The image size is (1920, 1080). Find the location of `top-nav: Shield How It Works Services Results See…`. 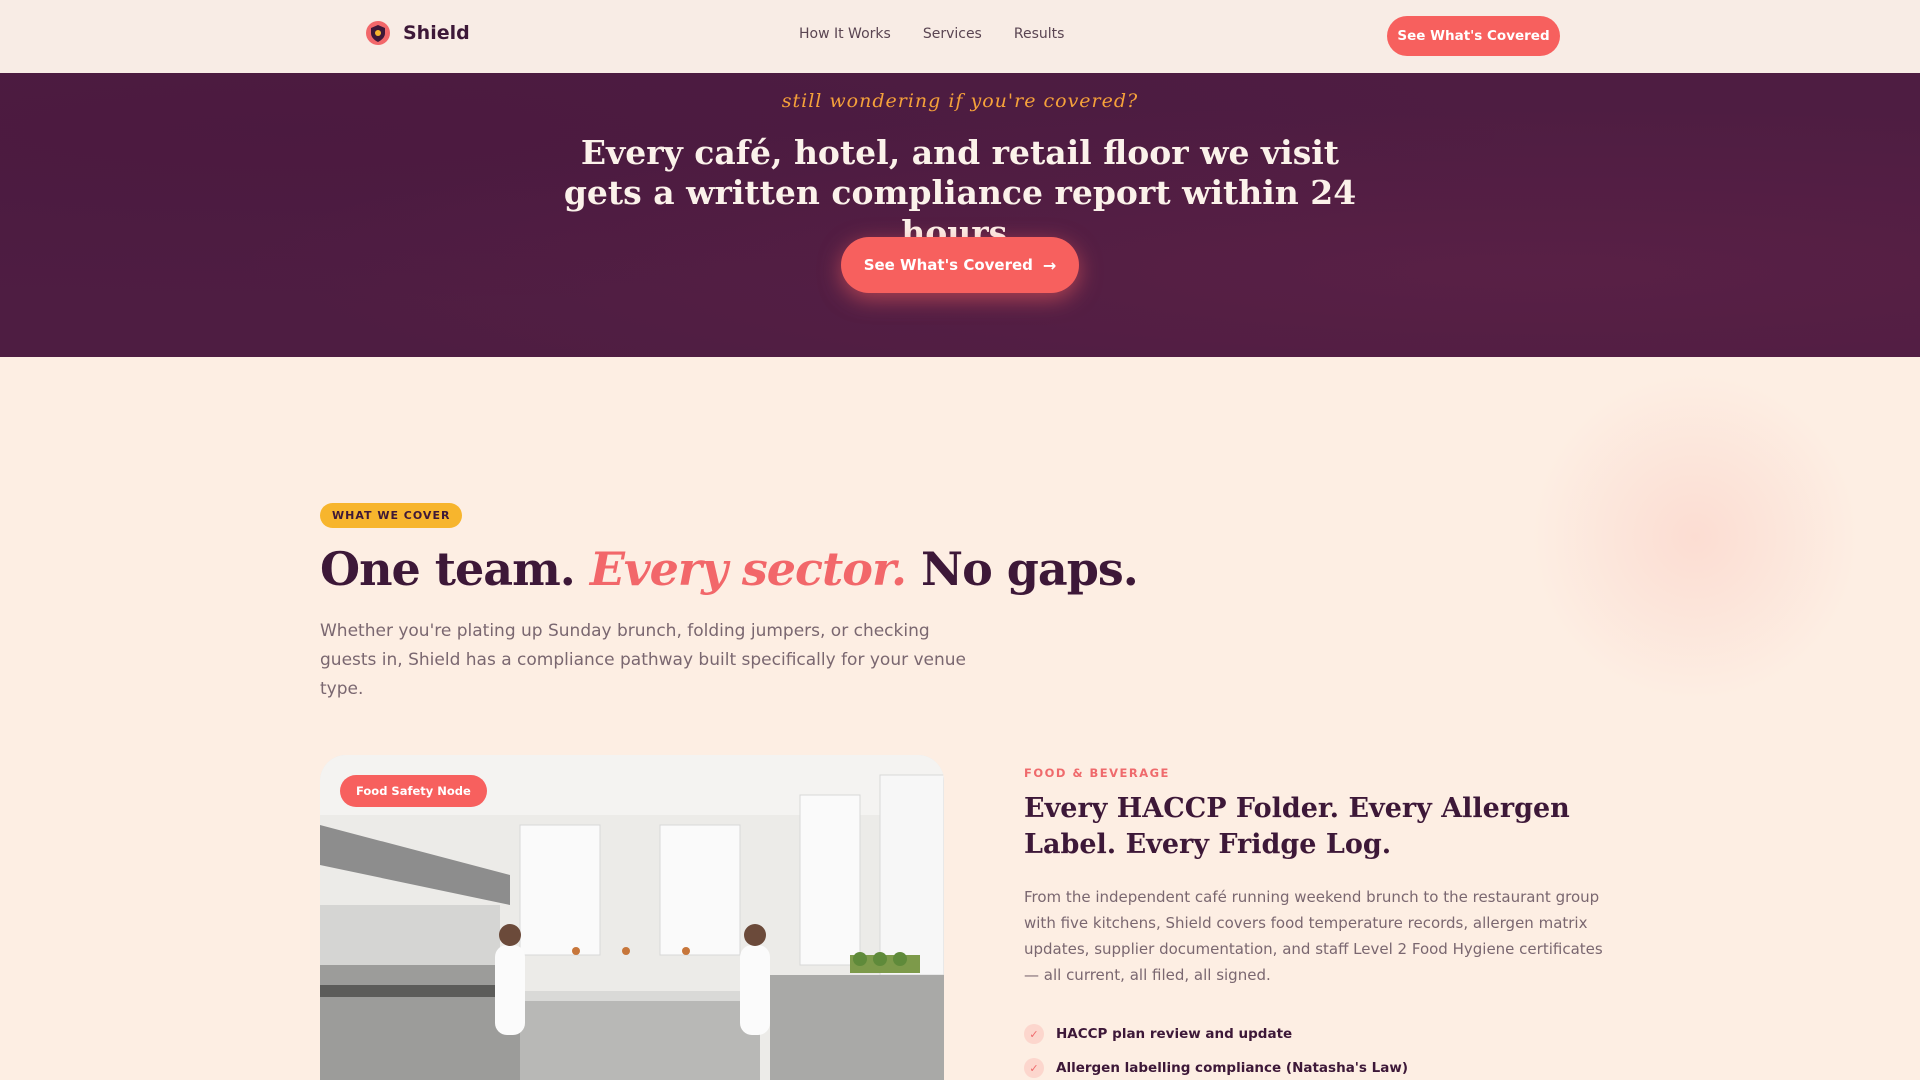

top-nav: Shield How It Works Services Results See… is located at coordinates (960, 36).